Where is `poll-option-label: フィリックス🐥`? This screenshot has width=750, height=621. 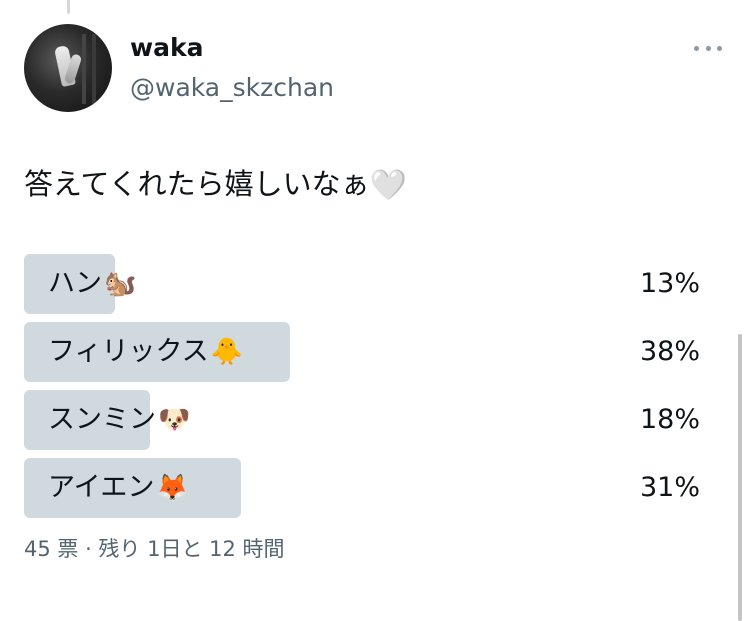 poll-option-label: フィリックス🐥 is located at coordinates (145, 352).